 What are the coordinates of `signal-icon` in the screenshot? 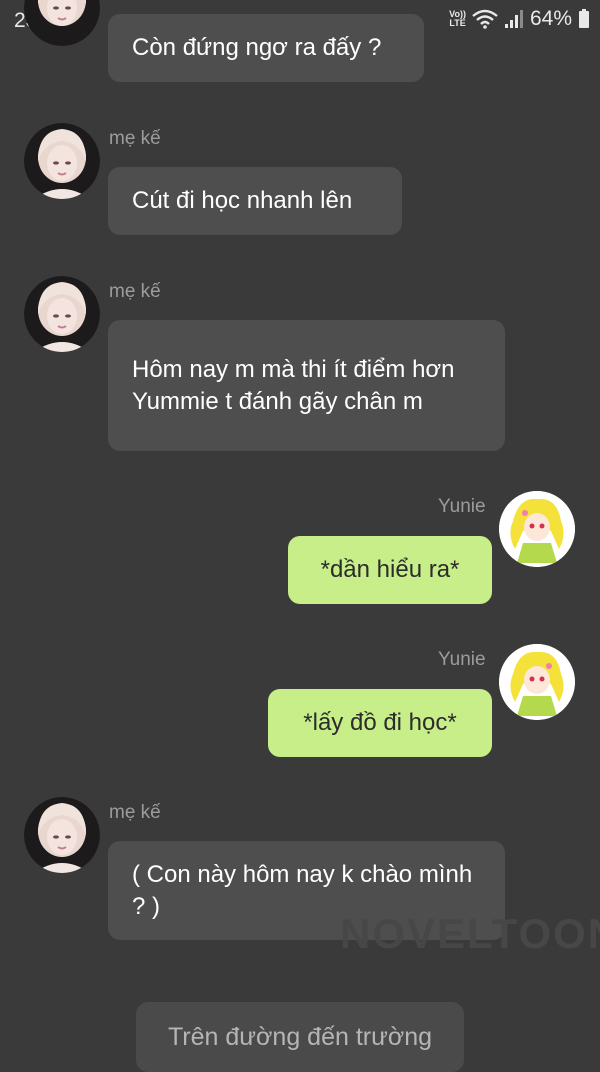 It's located at (513, 19).